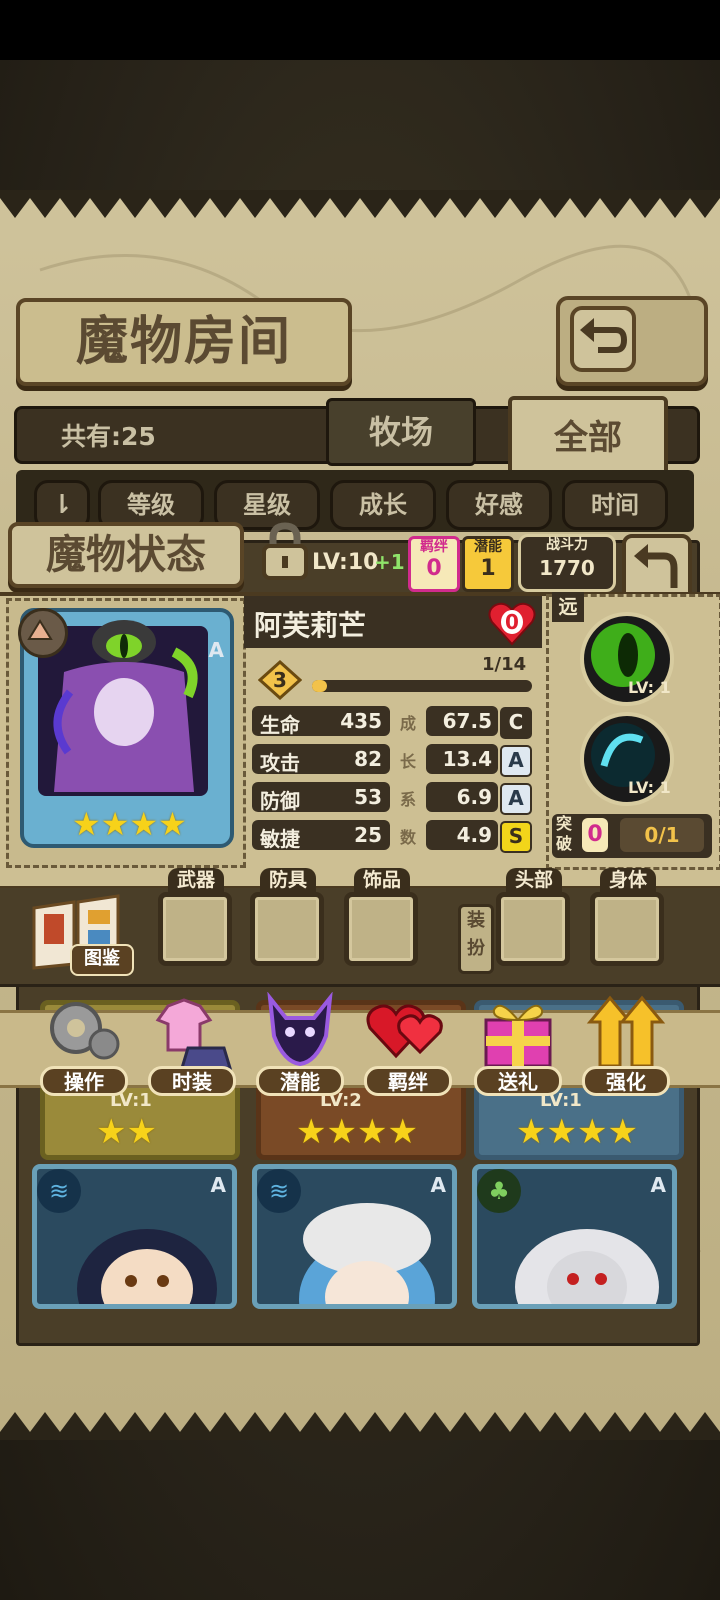 The image size is (720, 1600). I want to click on gift-button: 送礼, so click(518, 1044).